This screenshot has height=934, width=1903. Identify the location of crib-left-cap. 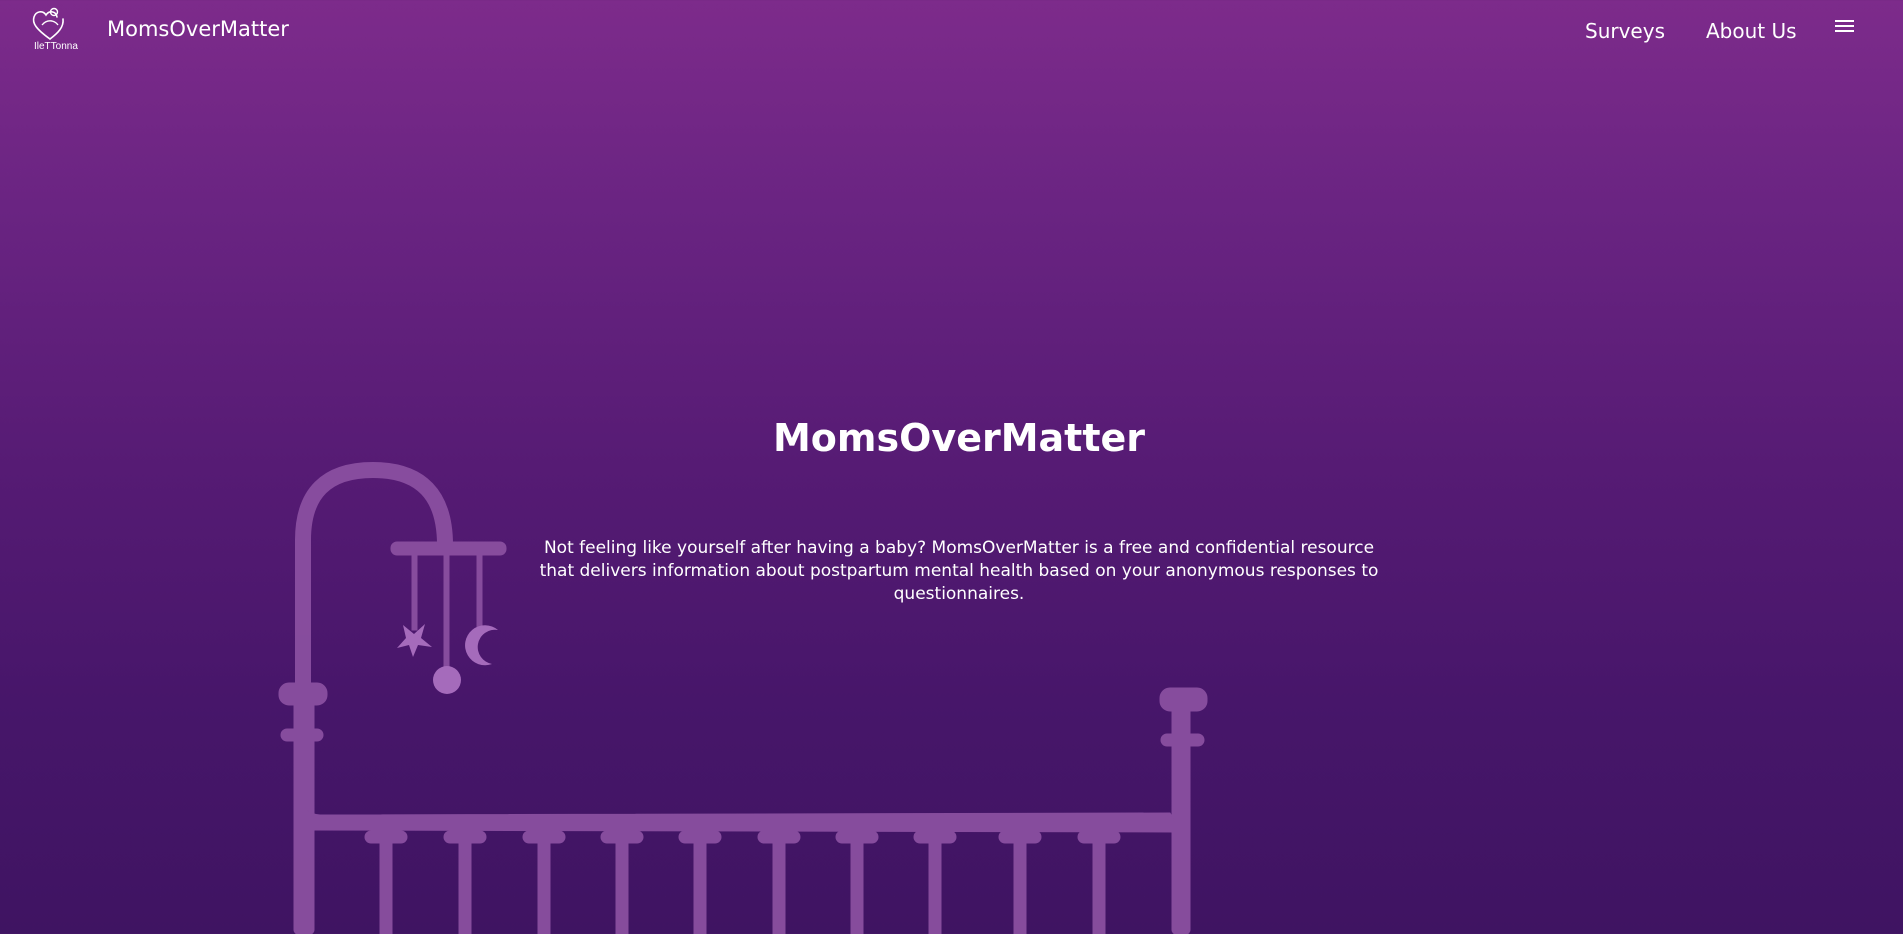
(303, 694).